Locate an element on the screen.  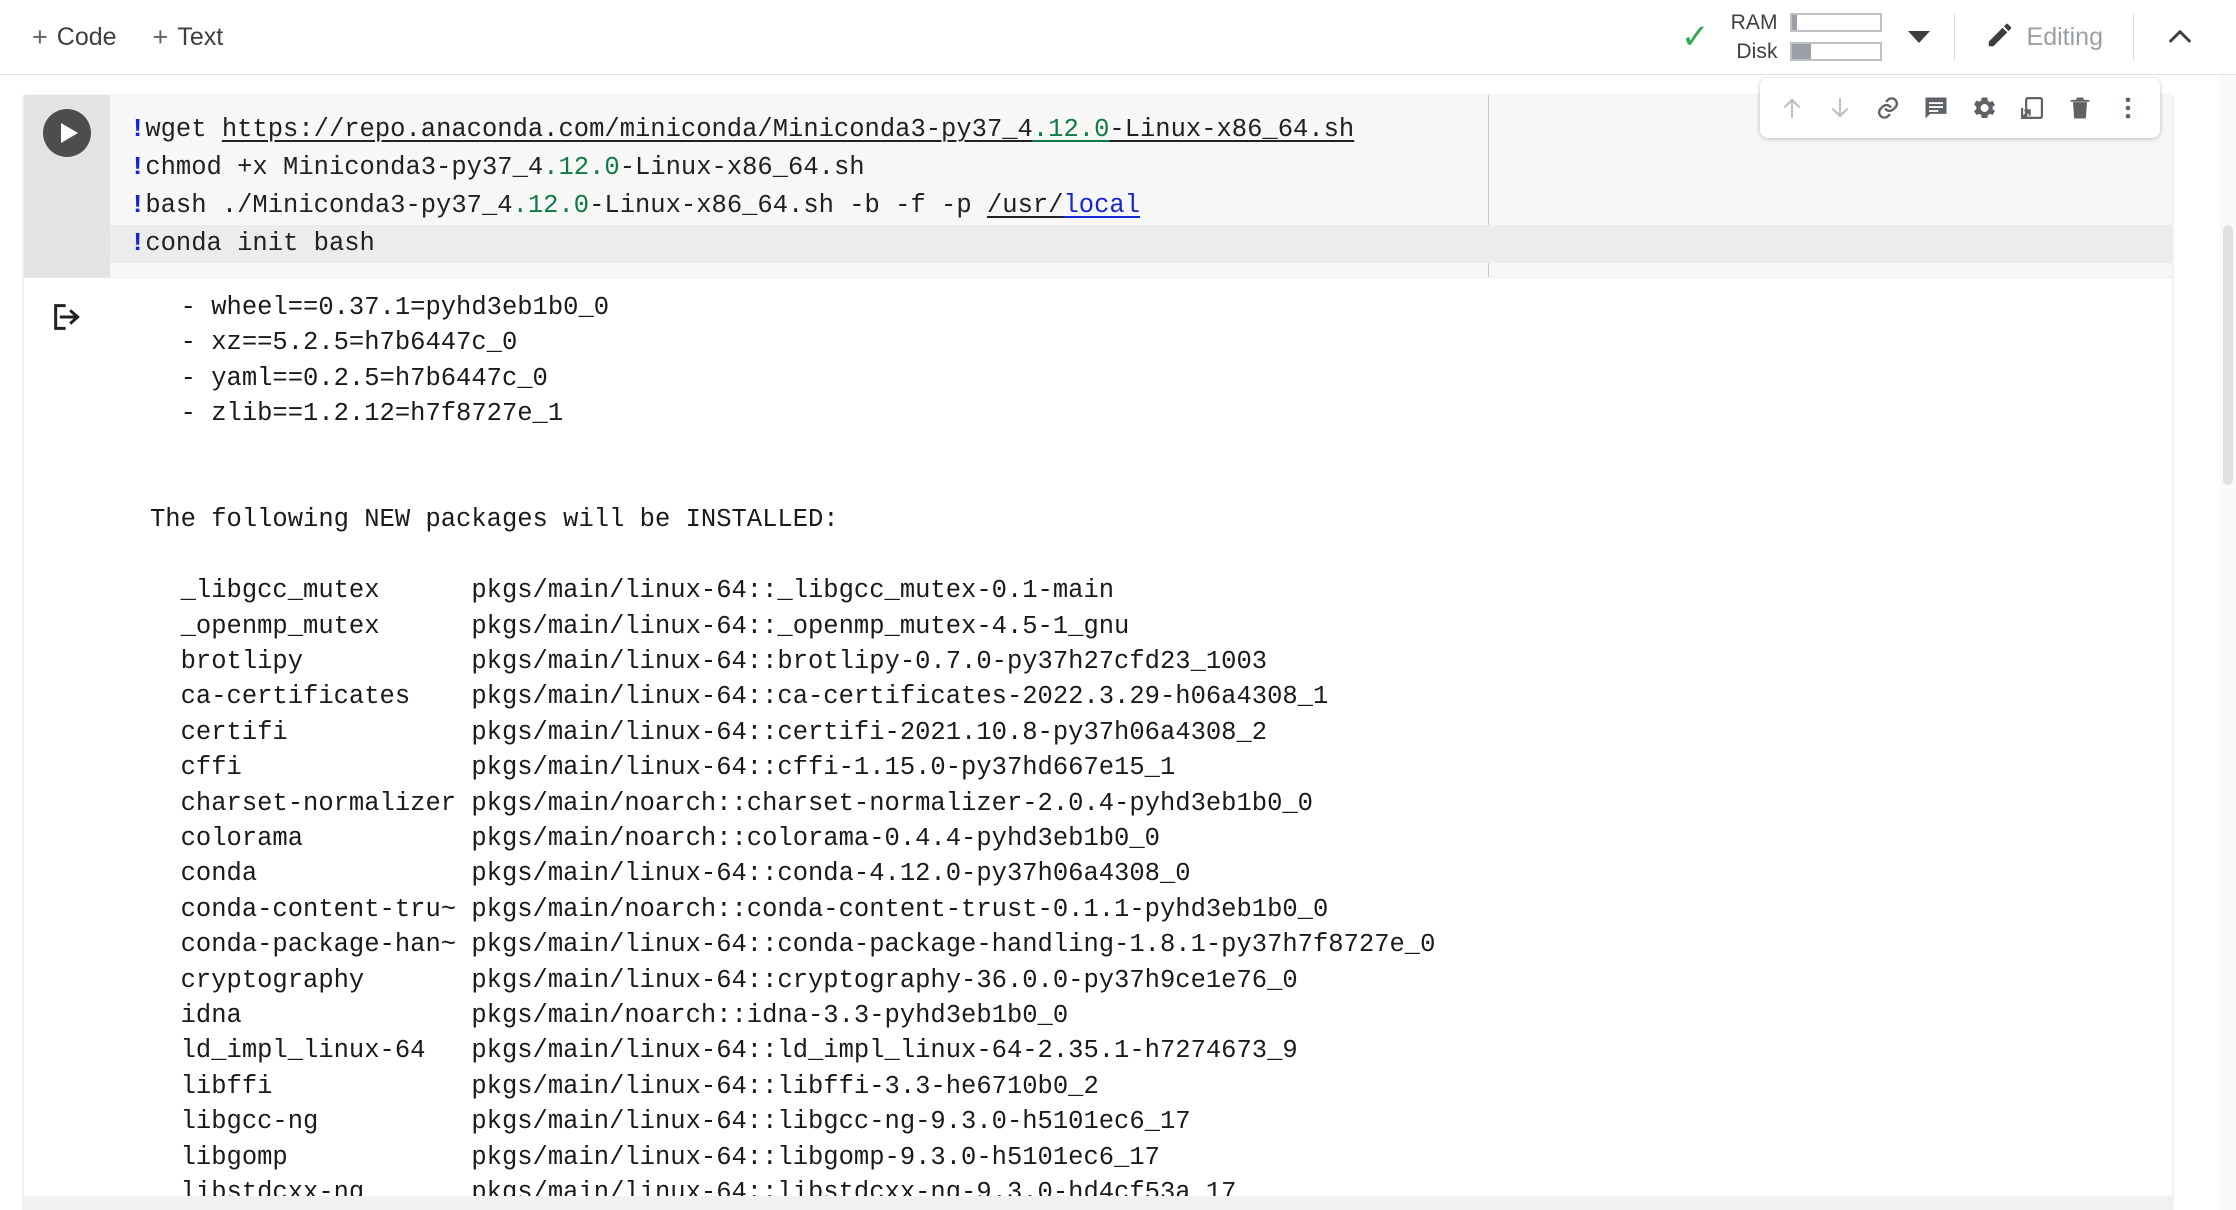
add-code-cell-button: + Code is located at coordinates (74, 37).